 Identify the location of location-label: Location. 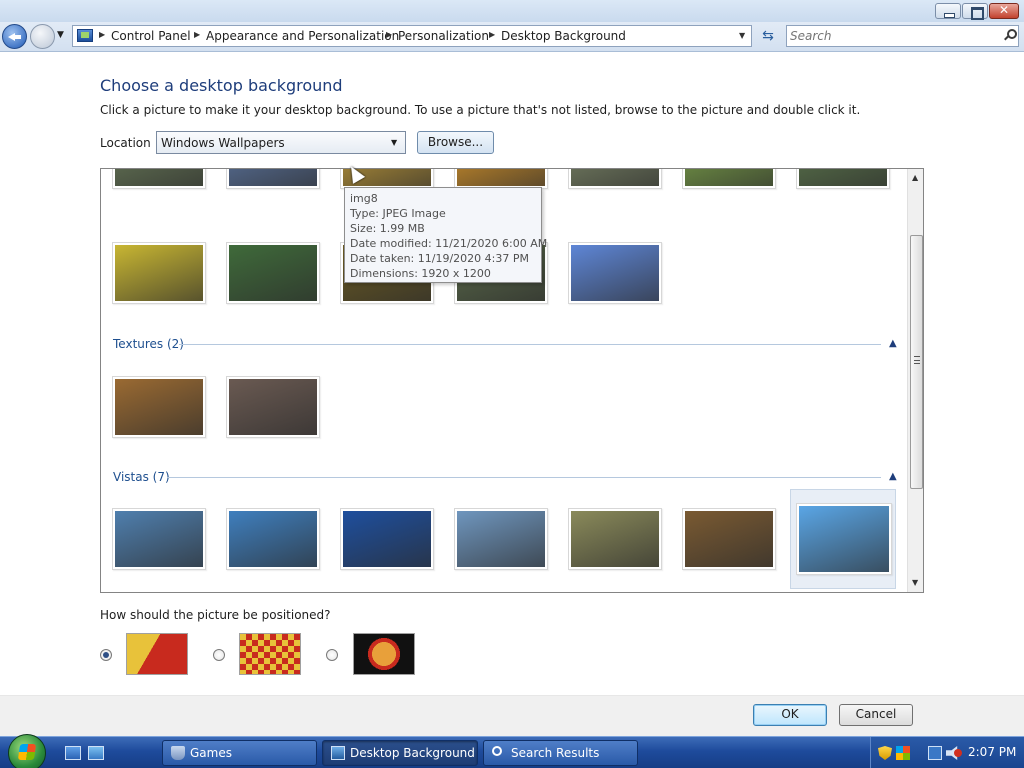
(125, 143).